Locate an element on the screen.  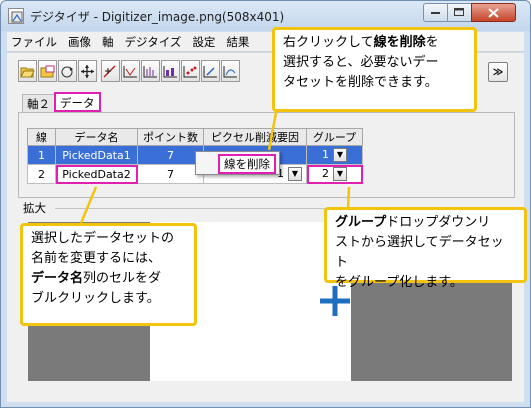
callout-line: ストから選択してデータセット is located at coordinates (419, 252).